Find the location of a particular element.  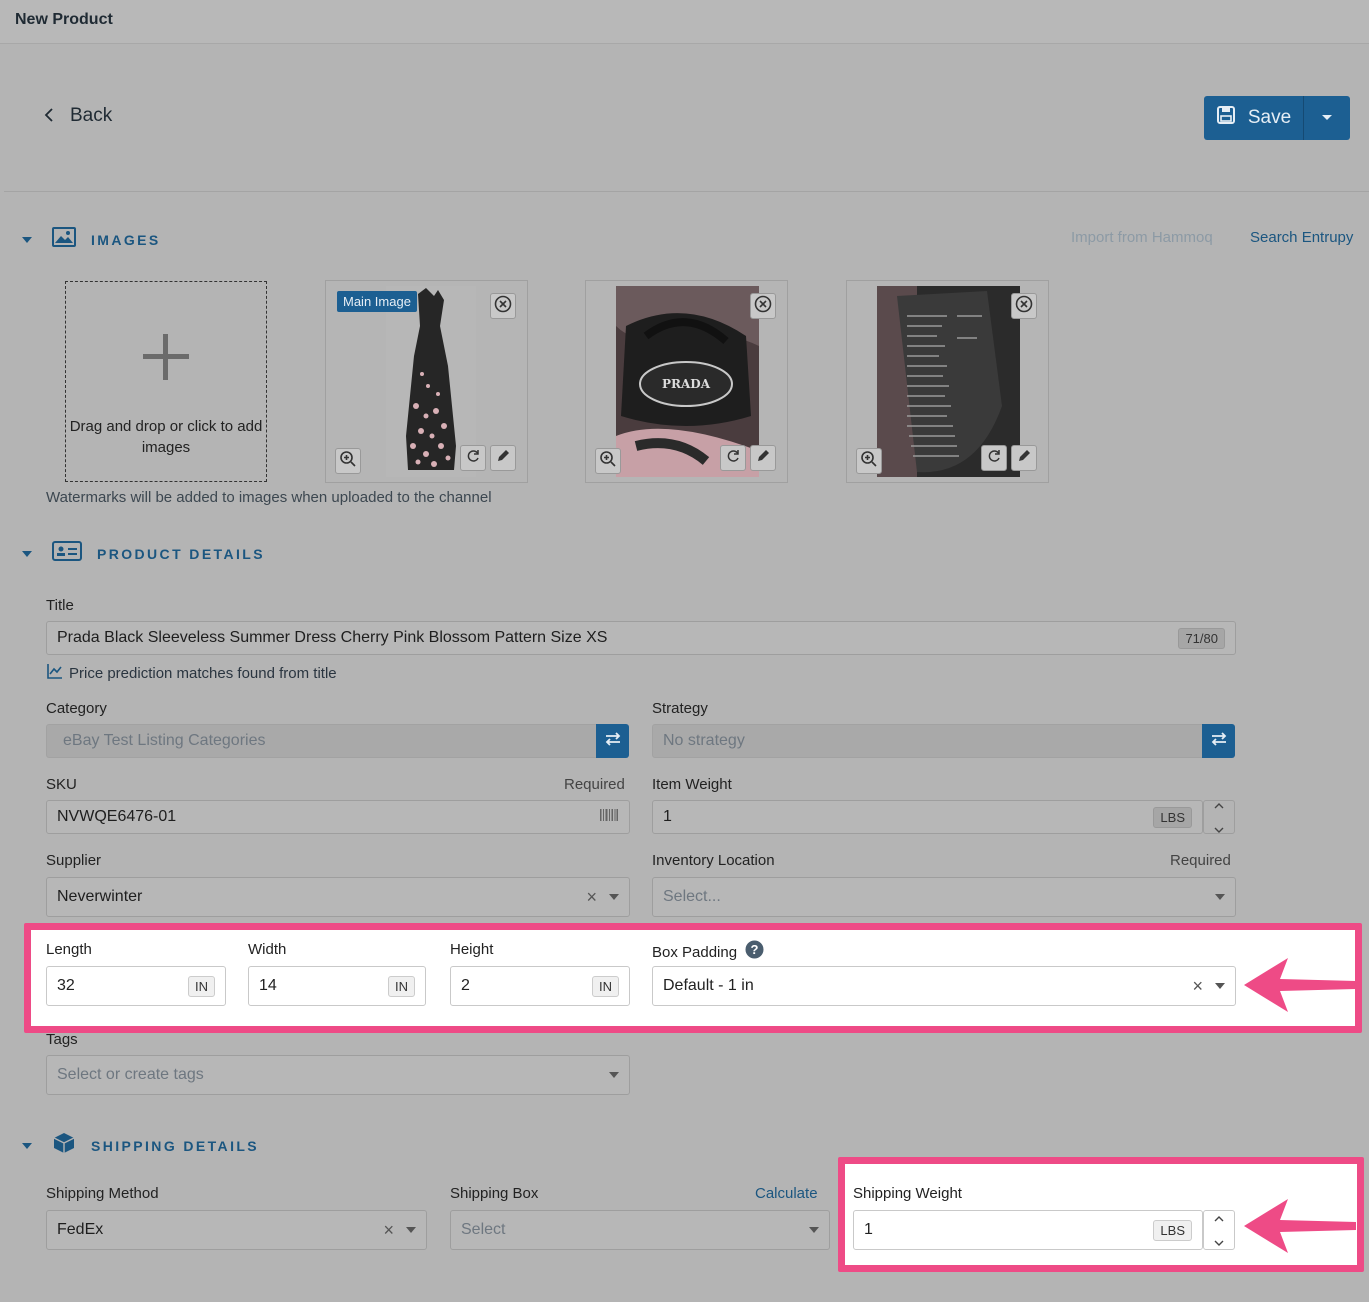

image-thumbnail-2: PRADA is located at coordinates (686, 381).